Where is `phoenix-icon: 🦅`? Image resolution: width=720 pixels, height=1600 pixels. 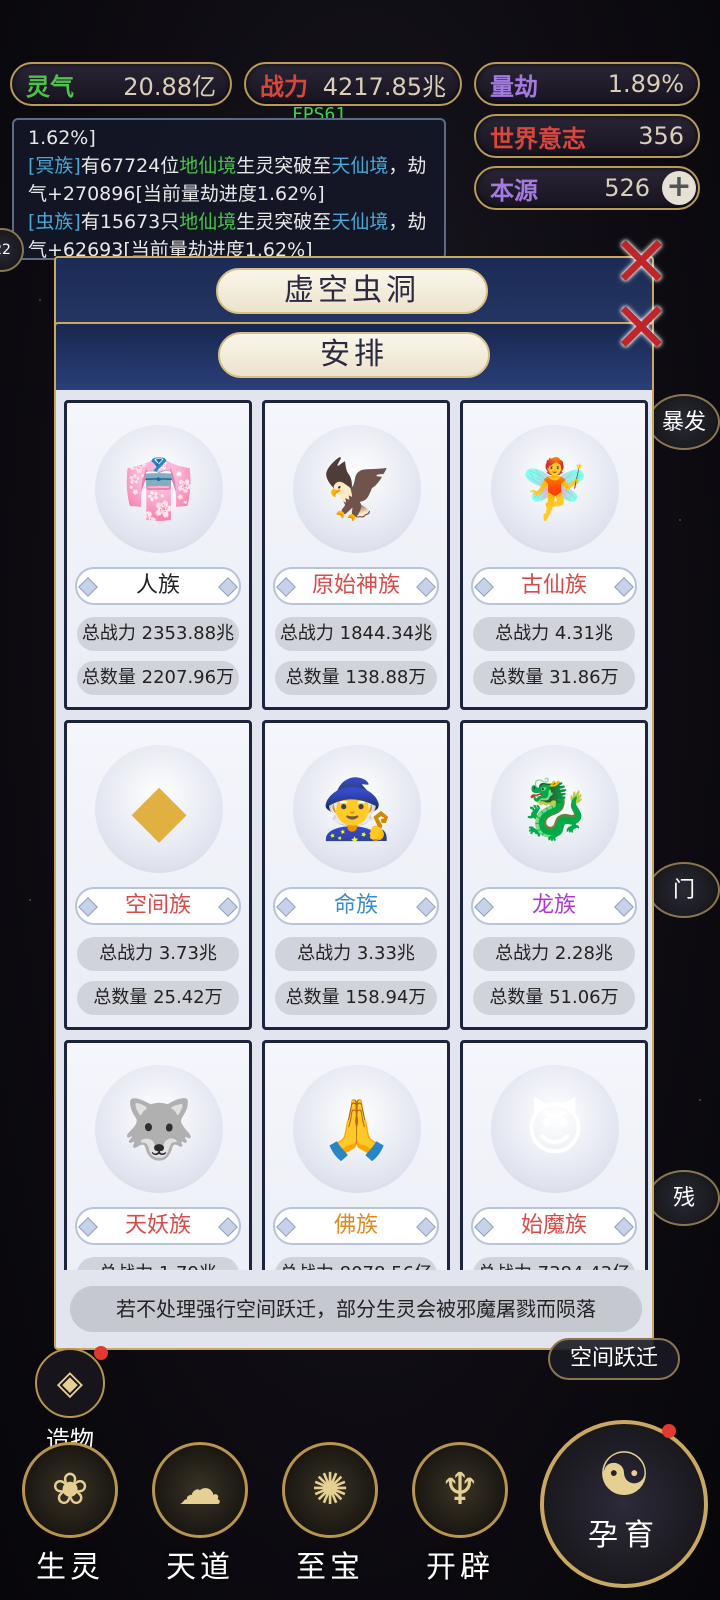 phoenix-icon: 🦅 is located at coordinates (357, 489).